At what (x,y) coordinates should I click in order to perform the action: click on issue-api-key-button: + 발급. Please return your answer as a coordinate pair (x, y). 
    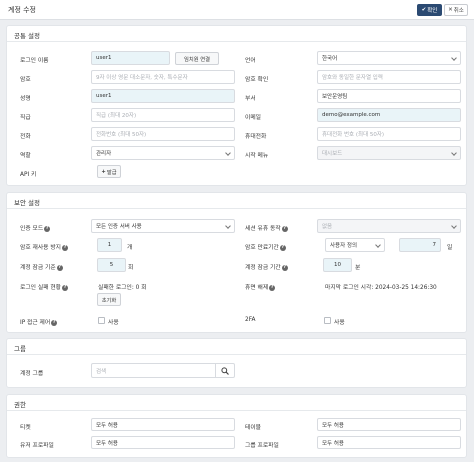
    Looking at the image, I should click on (109, 171).